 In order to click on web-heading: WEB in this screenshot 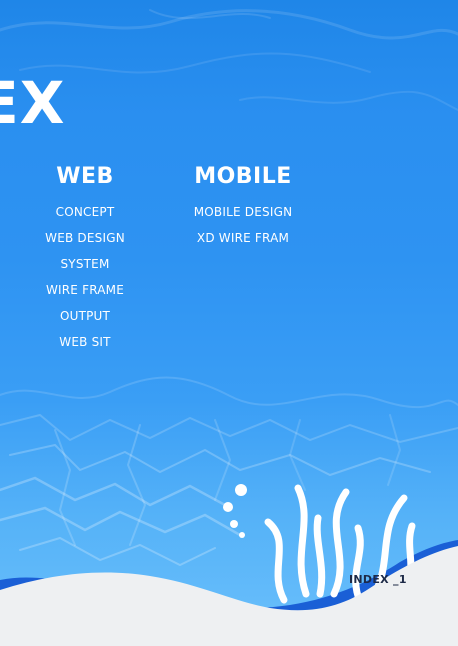, I will do `click(85, 176)`.